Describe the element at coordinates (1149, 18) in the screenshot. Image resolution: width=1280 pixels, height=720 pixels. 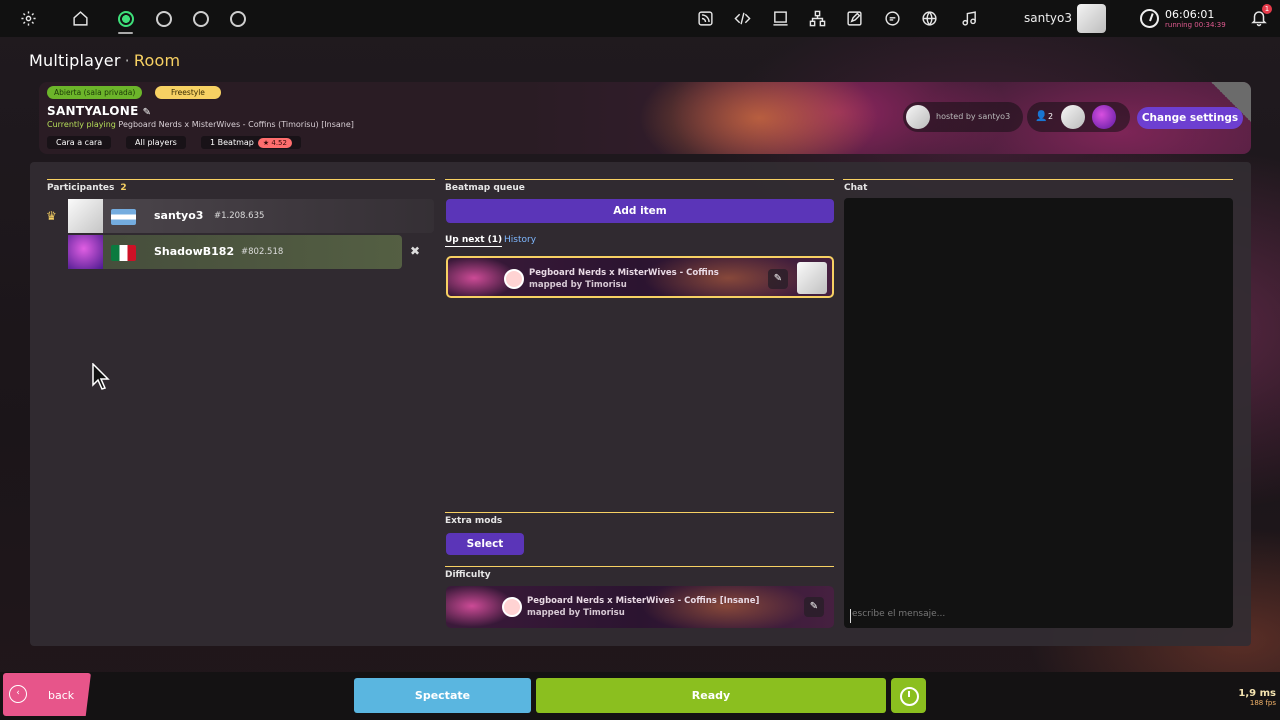
I see `clock-icon` at that location.